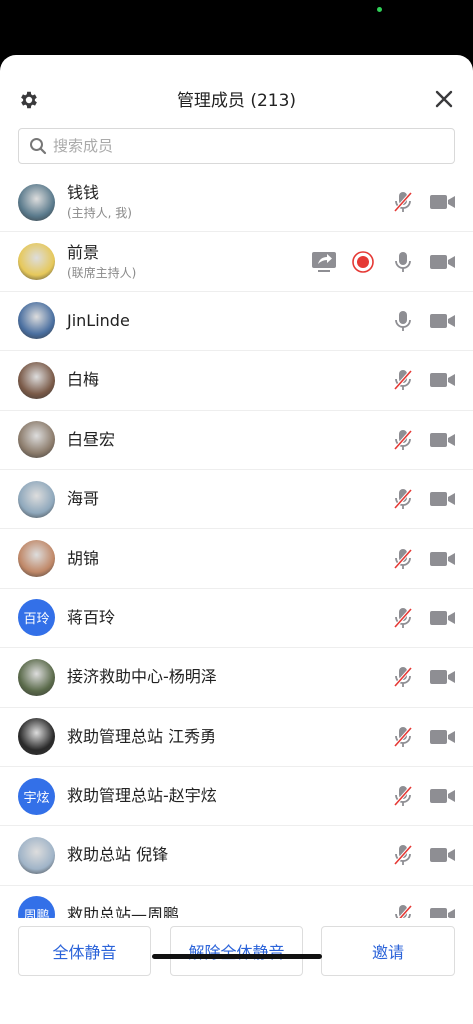  I want to click on search-input, so click(243, 146).